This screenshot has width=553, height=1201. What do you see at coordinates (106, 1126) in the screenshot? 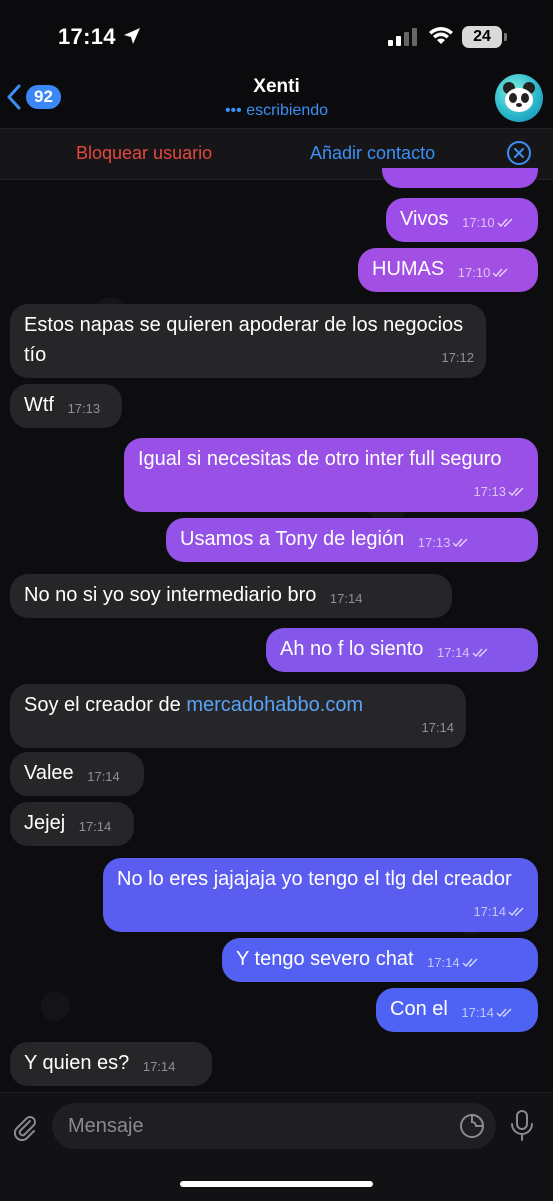
I see `message-input-placeholder: Mensaje` at bounding box center [106, 1126].